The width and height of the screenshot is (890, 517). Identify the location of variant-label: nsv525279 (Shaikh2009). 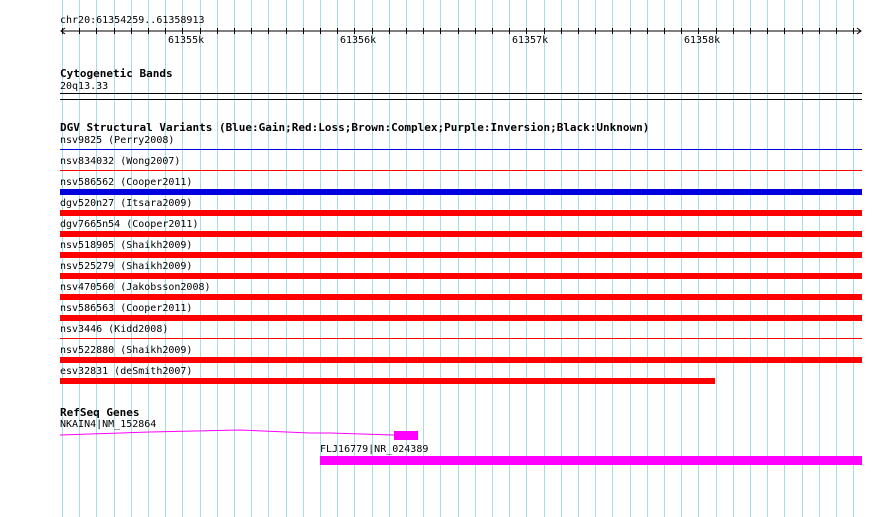
(126, 267).